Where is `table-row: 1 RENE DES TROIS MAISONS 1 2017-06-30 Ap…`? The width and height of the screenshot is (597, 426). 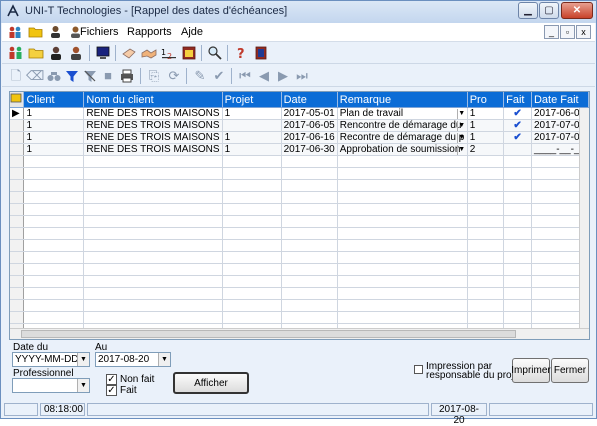
table-row: 1 RENE DES TROIS MAISONS 1 2017-06-30 Ap… is located at coordinates (299, 149).